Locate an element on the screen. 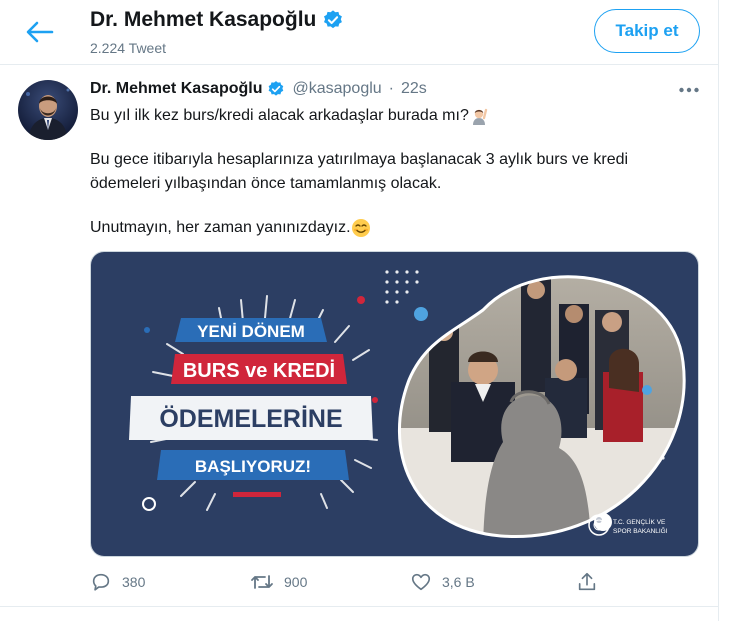 This screenshot has width=730, height=621. more-icon is located at coordinates (689, 90).